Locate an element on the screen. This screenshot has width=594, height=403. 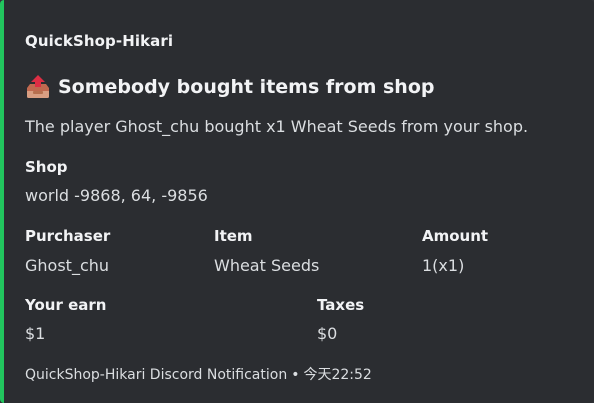
field-value-amount: 1(x1) is located at coordinates (443, 265).